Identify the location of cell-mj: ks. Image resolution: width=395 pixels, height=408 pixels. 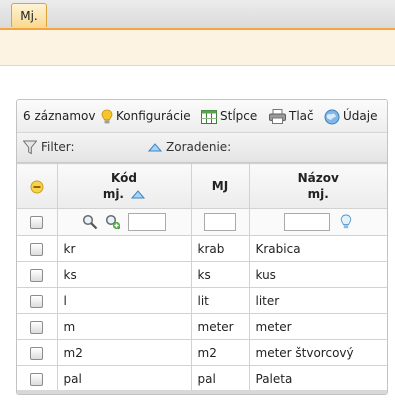
(220, 274).